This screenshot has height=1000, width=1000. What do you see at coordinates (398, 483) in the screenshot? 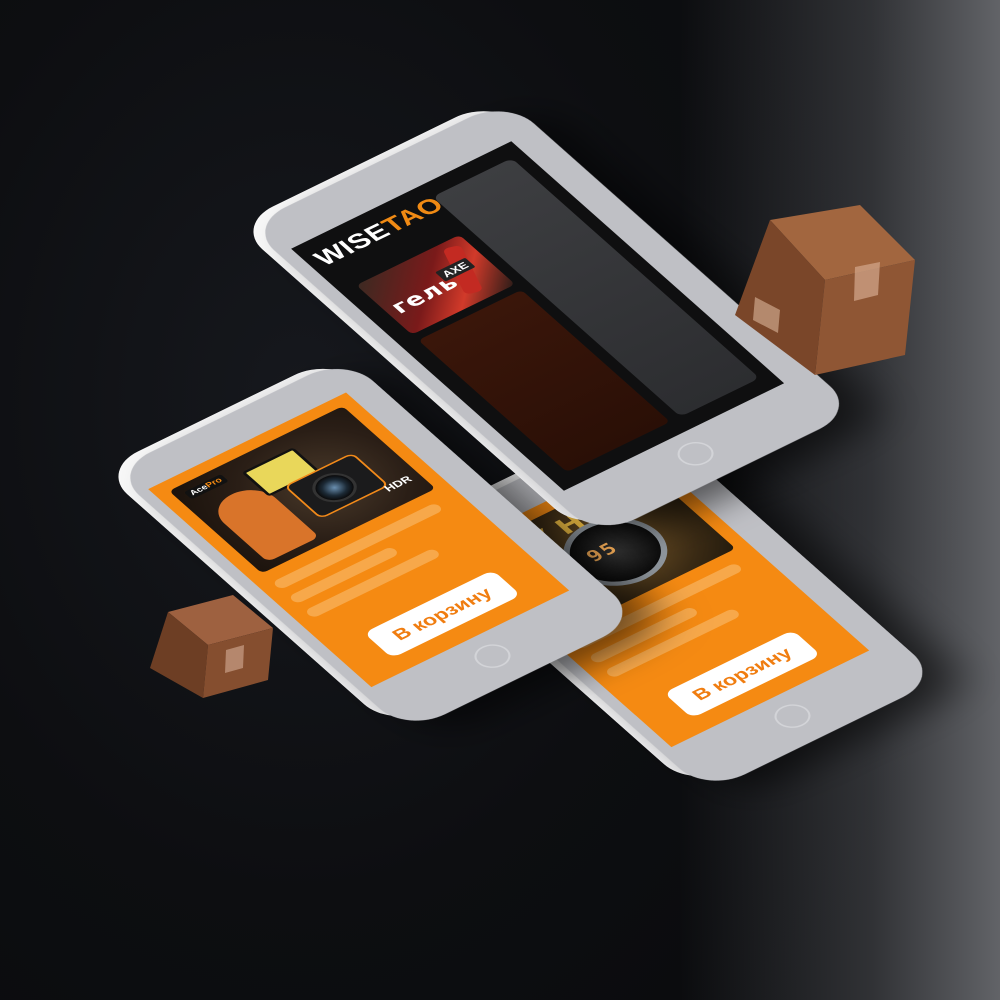
I see `camera-feature-label: HDR` at bounding box center [398, 483].